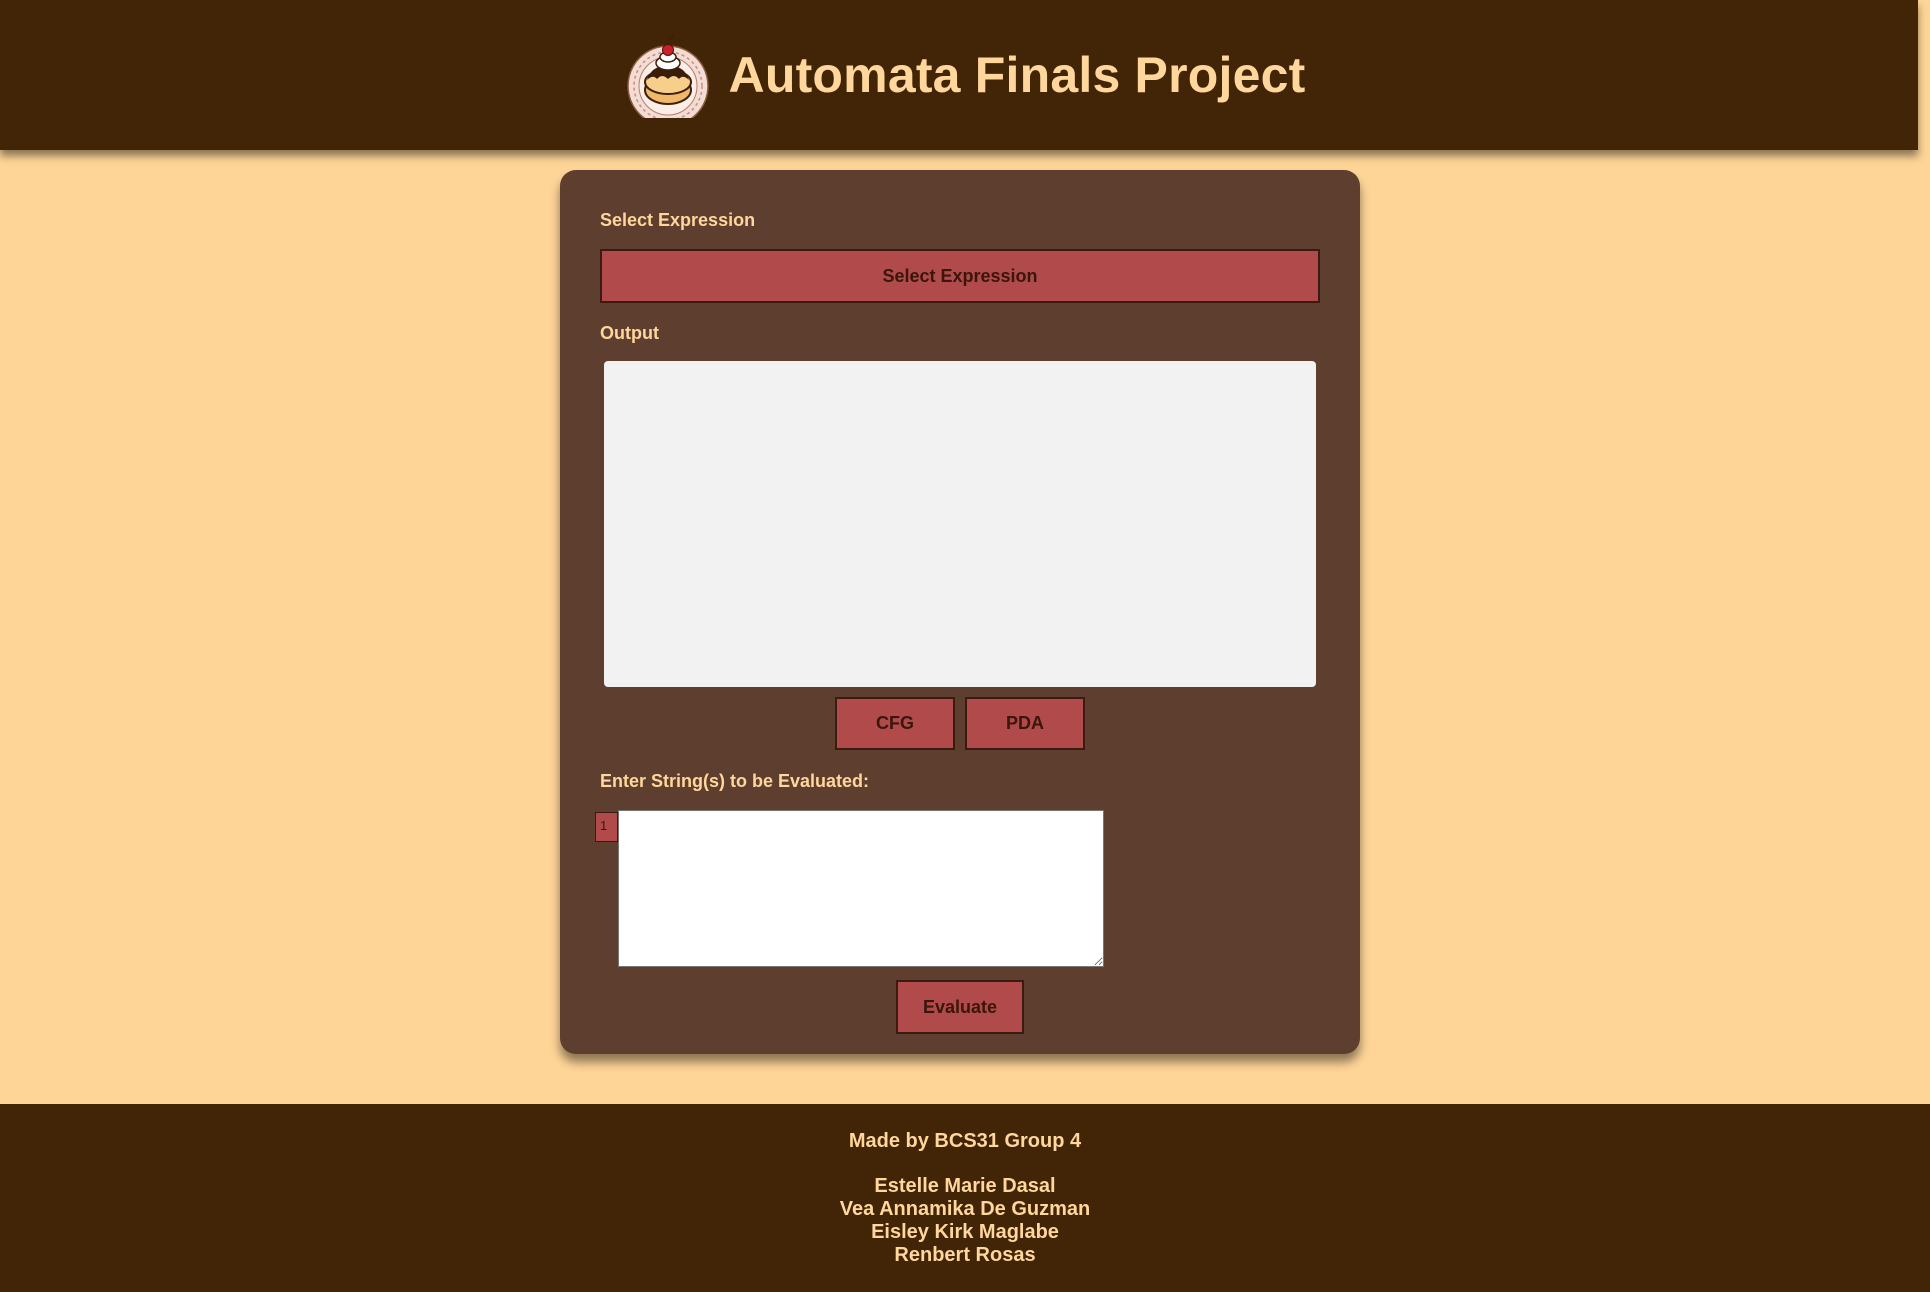  What do you see at coordinates (965, 1209) in the screenshot?
I see `team-member: Vea Annamika De Guzman` at bounding box center [965, 1209].